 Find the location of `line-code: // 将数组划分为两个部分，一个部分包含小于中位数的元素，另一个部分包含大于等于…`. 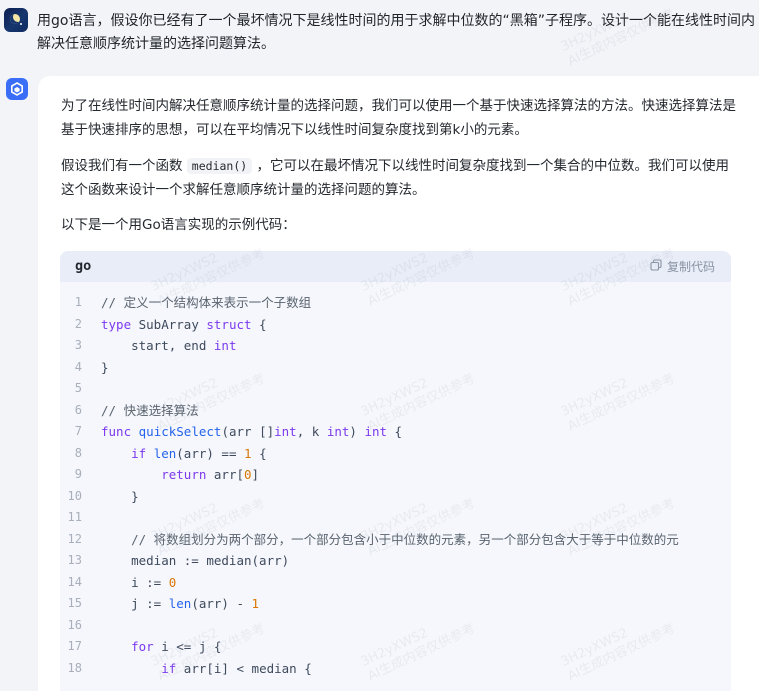

line-code: // 将数组划分为两个部分，一个部分包含小于中位数的元素，另一个部分包含大于等于… is located at coordinates (405, 539).